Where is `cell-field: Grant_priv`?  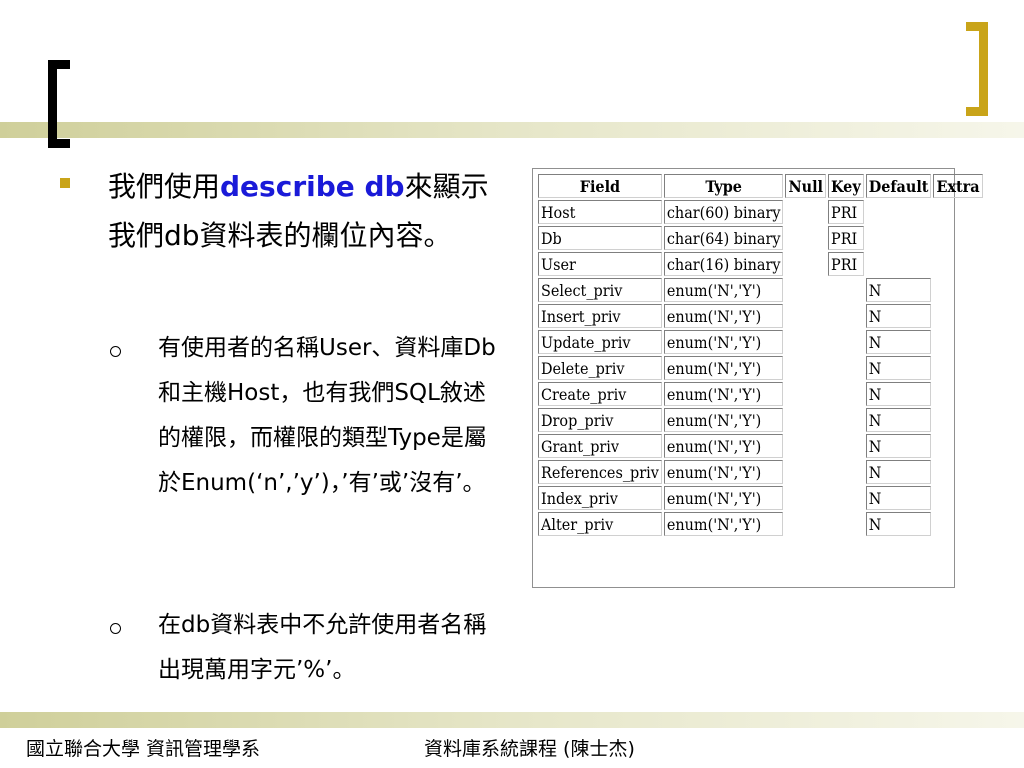 cell-field: Grant_priv is located at coordinates (600, 446).